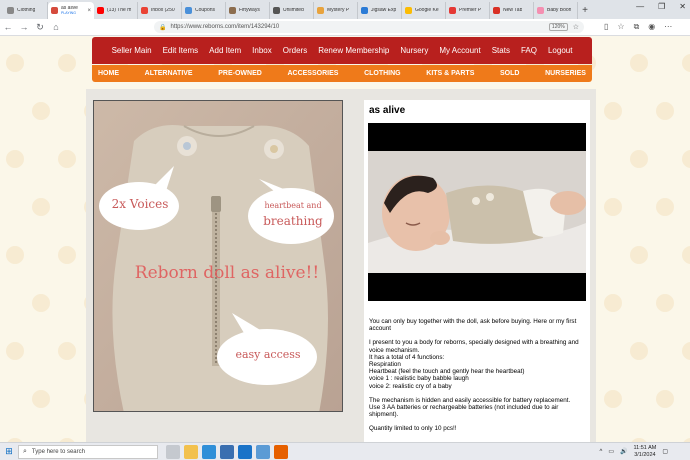  I want to click on favorites-icon: ☆, so click(620, 27).